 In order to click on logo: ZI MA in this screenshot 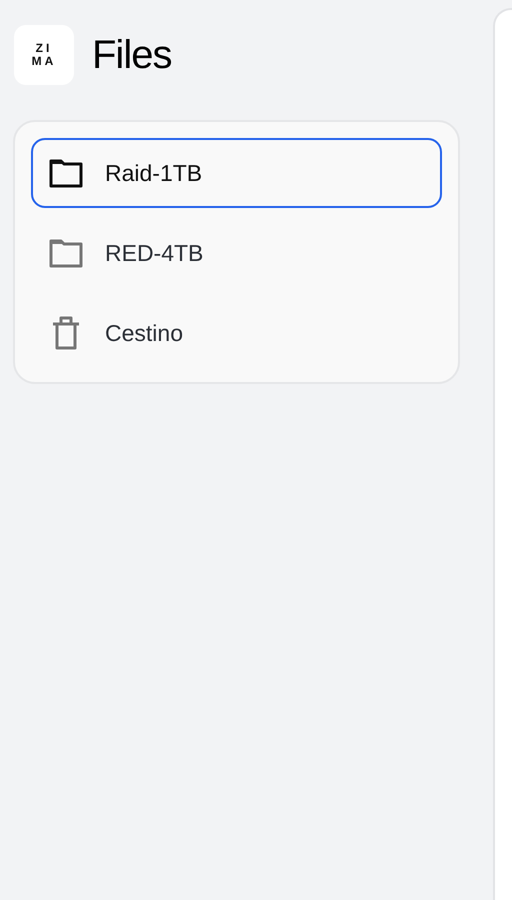, I will do `click(44, 55)`.